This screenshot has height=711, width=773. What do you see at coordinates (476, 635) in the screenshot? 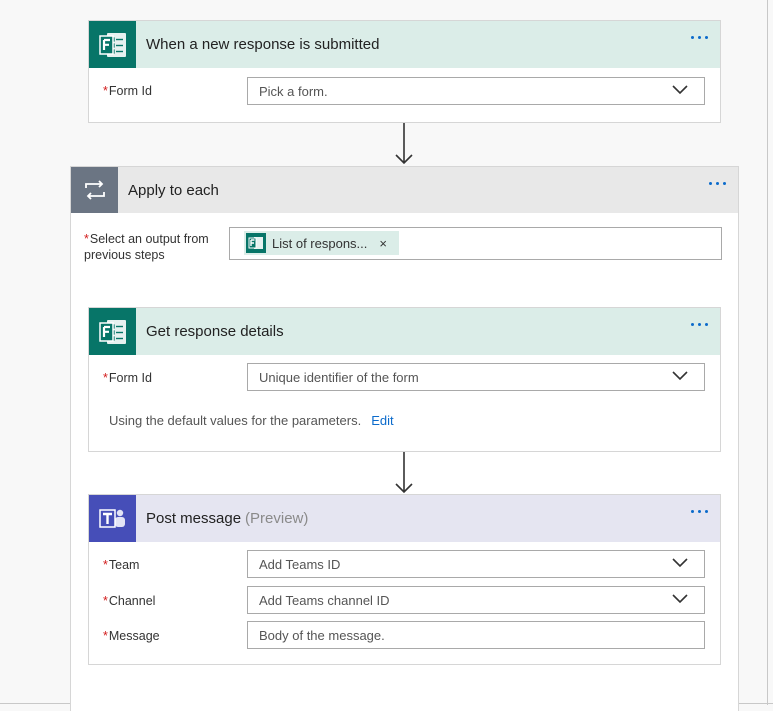
I see `message-input: Body of the message.` at bounding box center [476, 635].